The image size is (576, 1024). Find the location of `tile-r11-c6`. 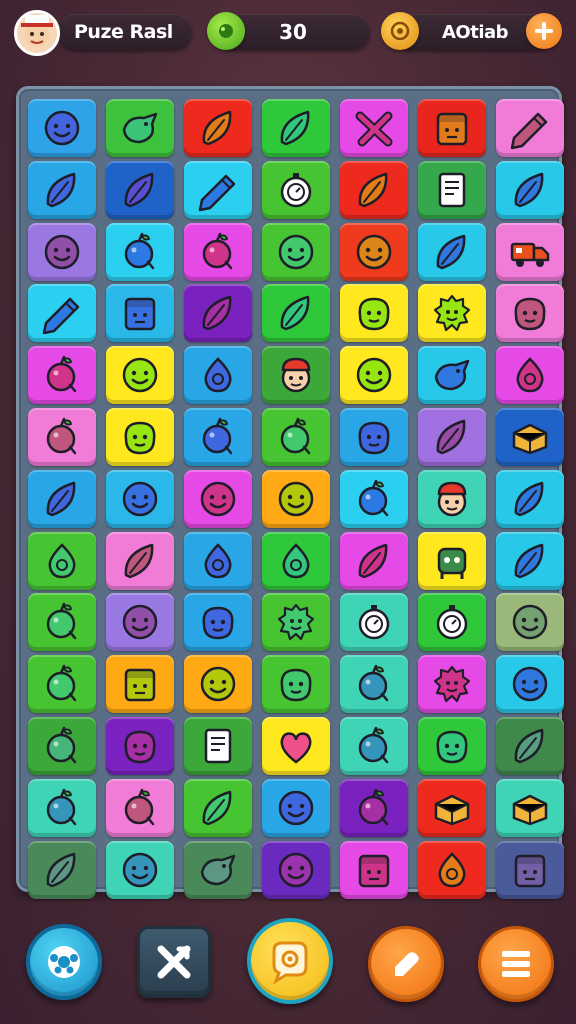

tile-r11-c6 is located at coordinates (452, 745).